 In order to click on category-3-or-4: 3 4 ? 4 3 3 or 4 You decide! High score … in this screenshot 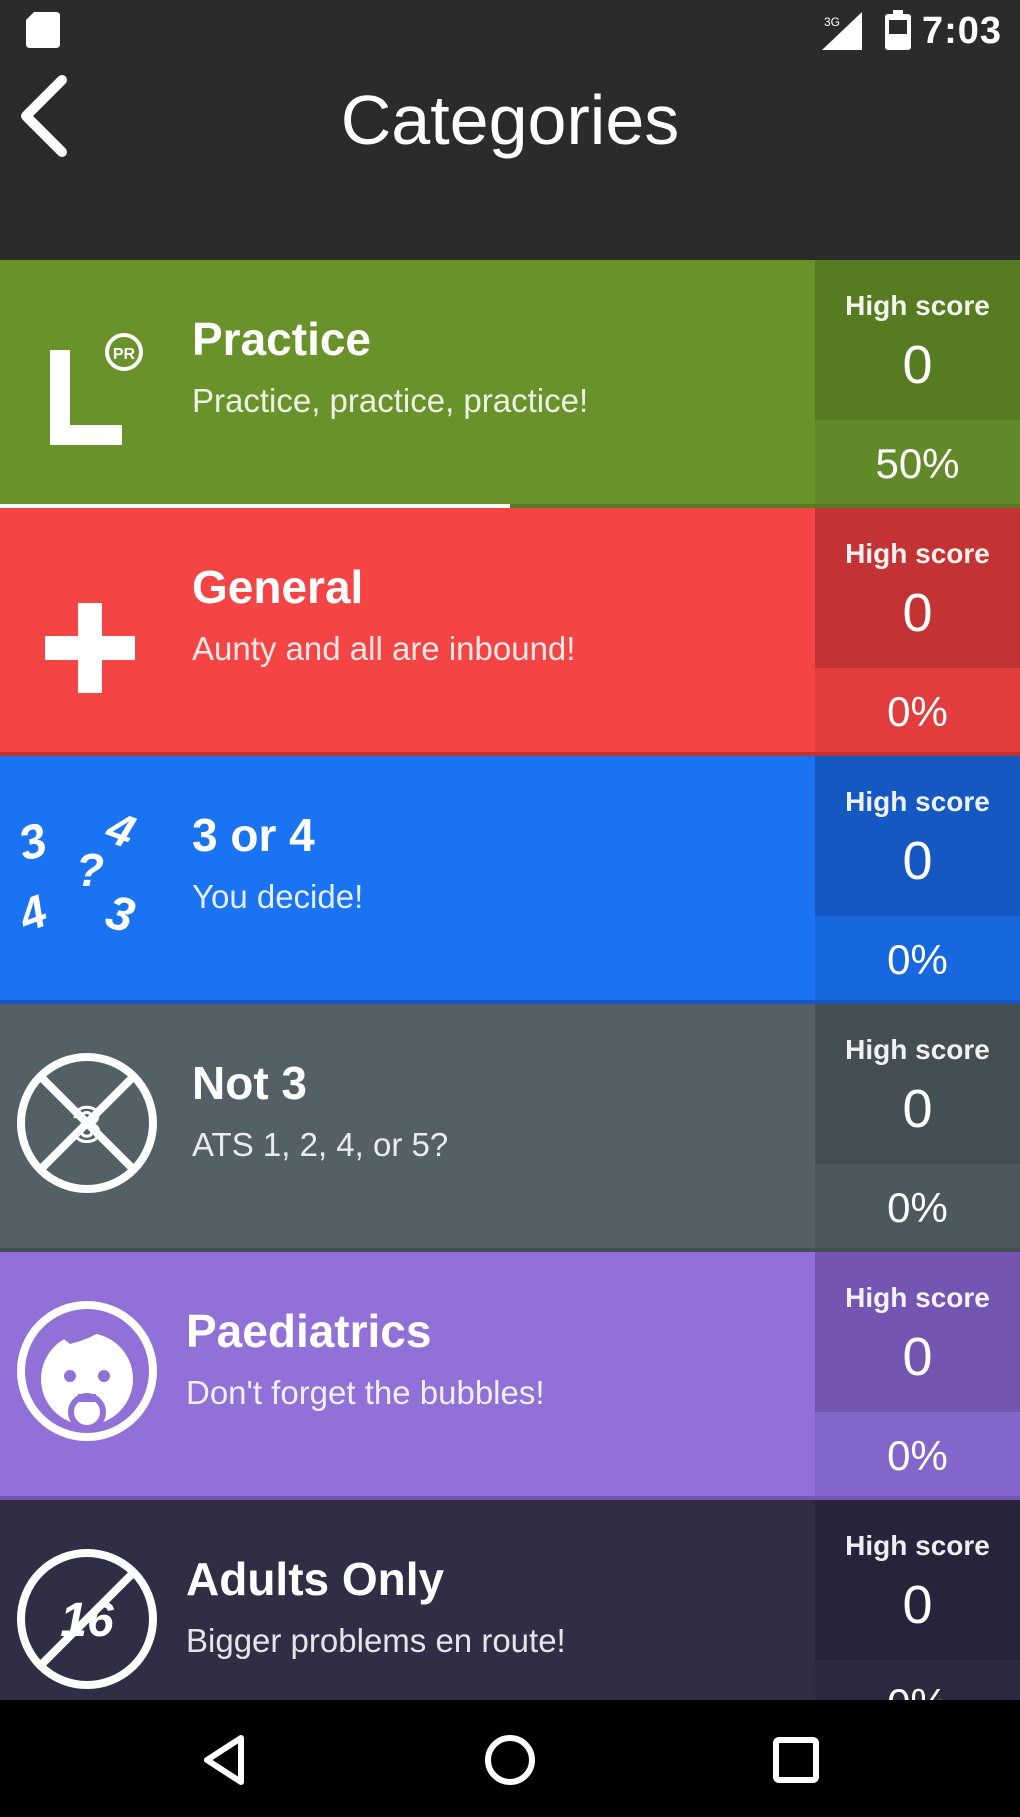, I will do `click(510, 880)`.